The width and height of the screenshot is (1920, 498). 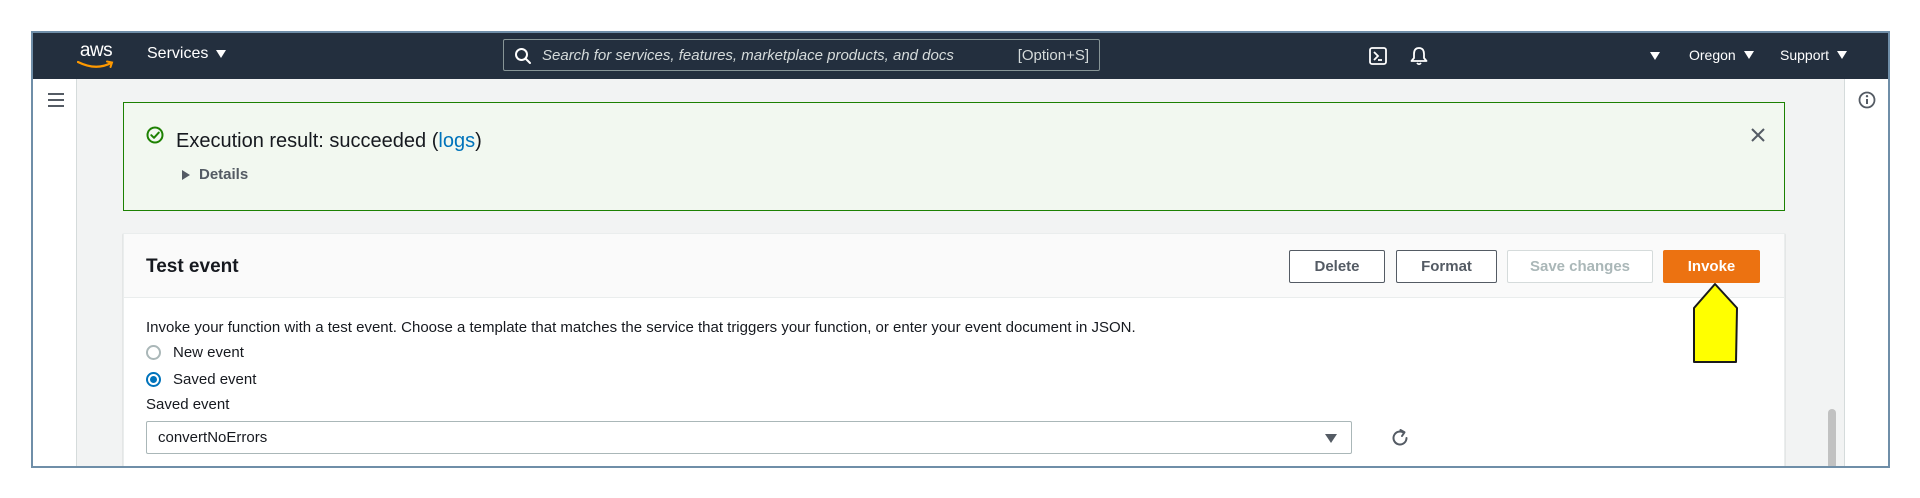 I want to click on aws-smile-icon, so click(x=95, y=64).